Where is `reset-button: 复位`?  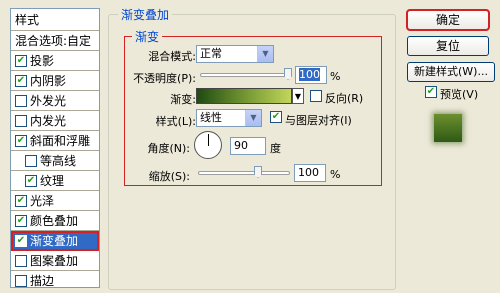 reset-button: 复位 is located at coordinates (448, 46).